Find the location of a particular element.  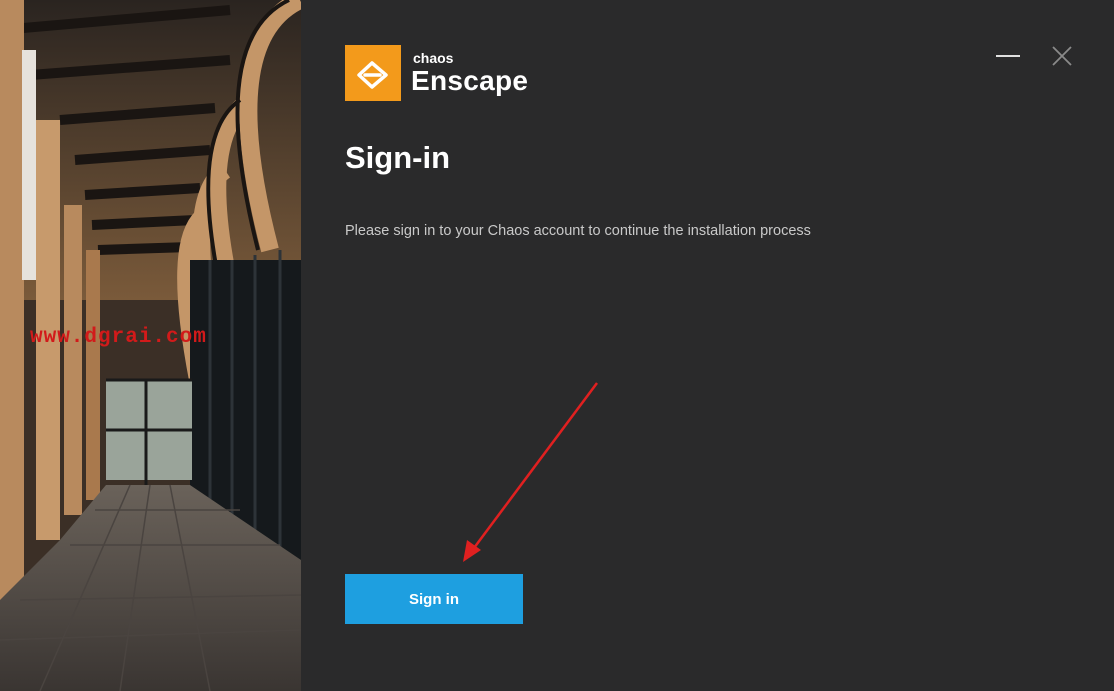

enscape-logo-icon is located at coordinates (373, 73).